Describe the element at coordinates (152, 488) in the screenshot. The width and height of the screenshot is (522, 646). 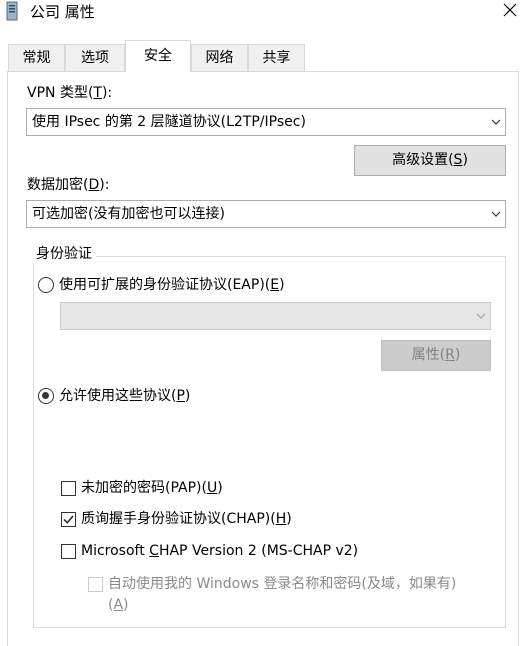
I see `pap-checkbox-label: 未加密的密码(PAP)(U)` at that location.